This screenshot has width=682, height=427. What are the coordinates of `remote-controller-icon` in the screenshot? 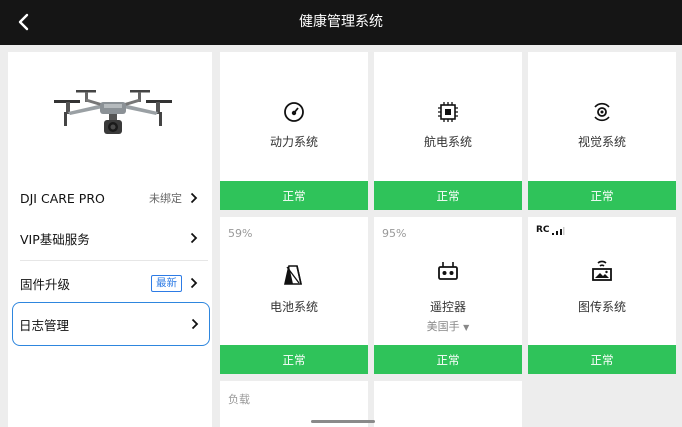 It's located at (448, 271).